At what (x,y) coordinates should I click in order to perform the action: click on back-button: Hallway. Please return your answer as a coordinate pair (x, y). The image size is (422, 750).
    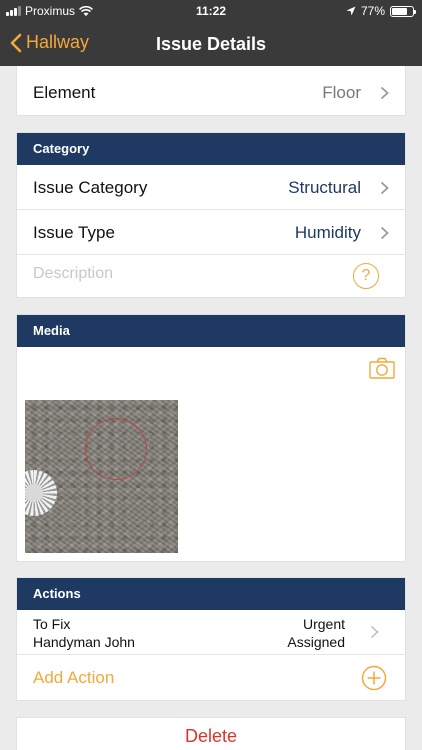
    Looking at the image, I should click on (49, 42).